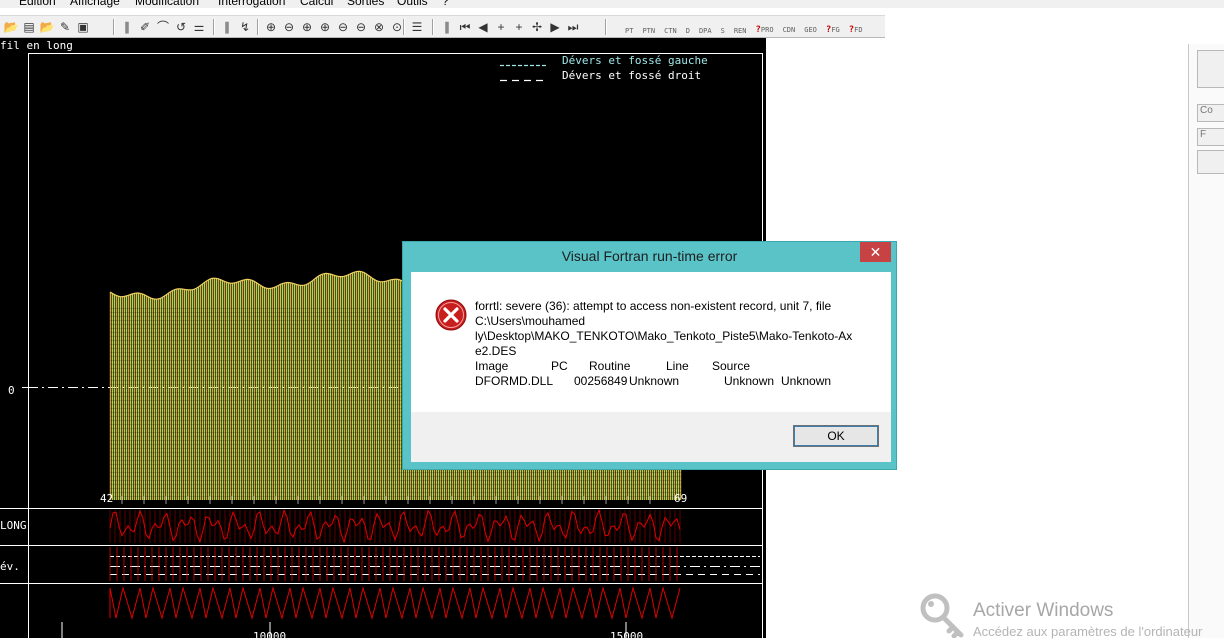  Describe the element at coordinates (10, 566) in the screenshot. I see `devers-band-label: év.` at that location.